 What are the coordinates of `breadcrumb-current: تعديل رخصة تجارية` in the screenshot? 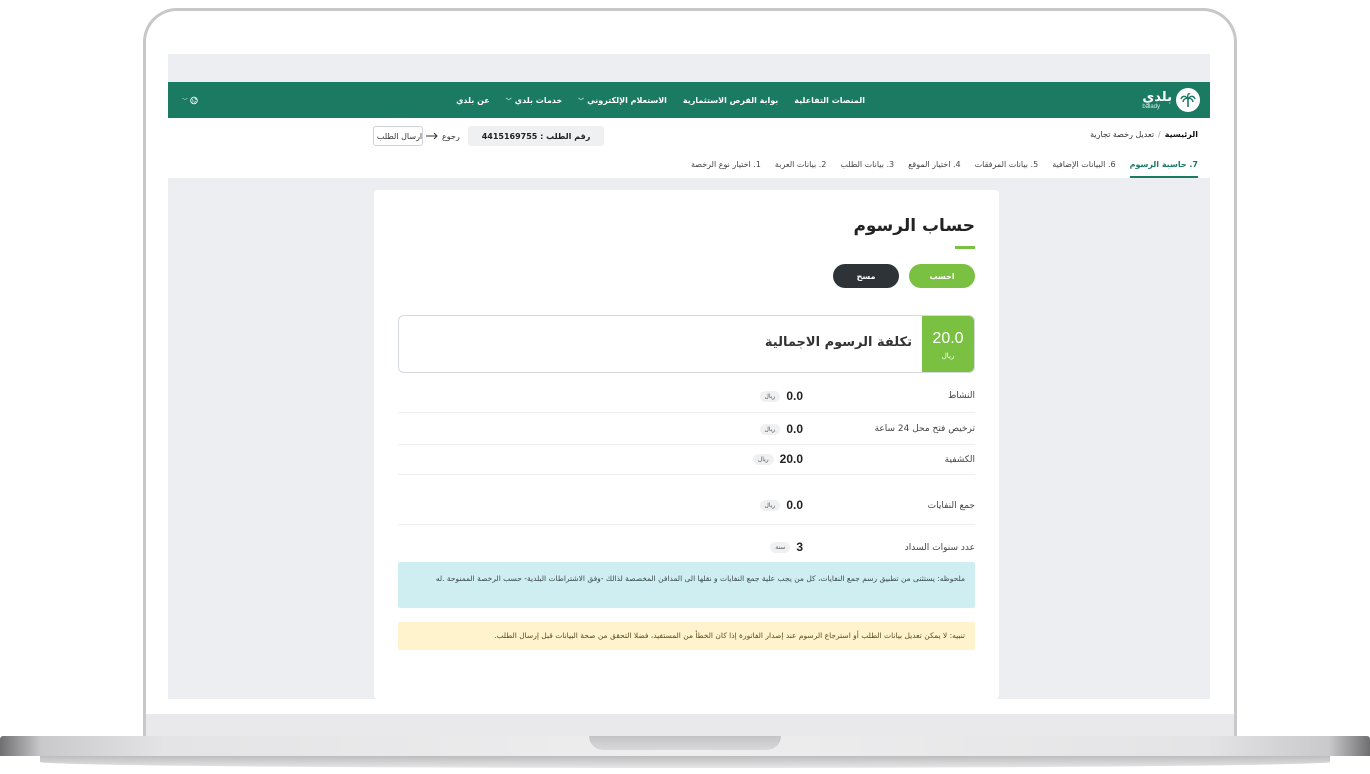 It's located at (1122, 134).